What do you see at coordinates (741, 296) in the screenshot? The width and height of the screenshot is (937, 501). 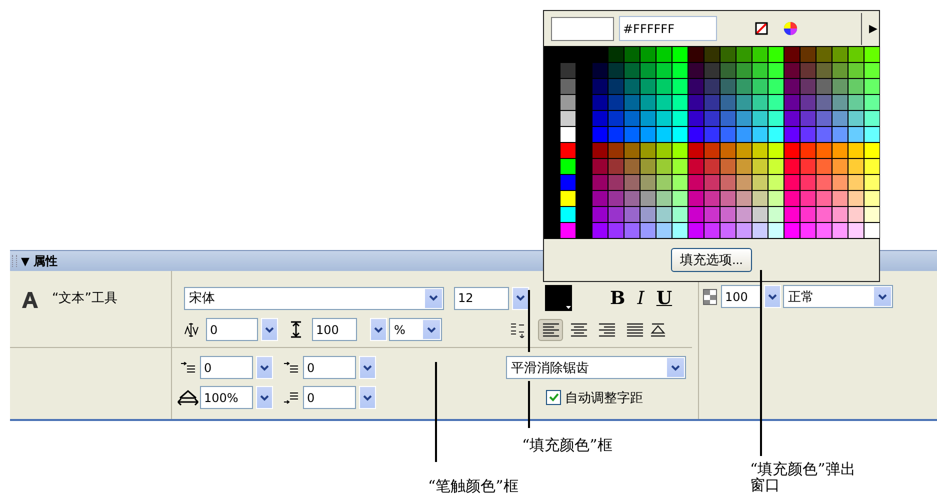 I see `alpha-field: 100` at bounding box center [741, 296].